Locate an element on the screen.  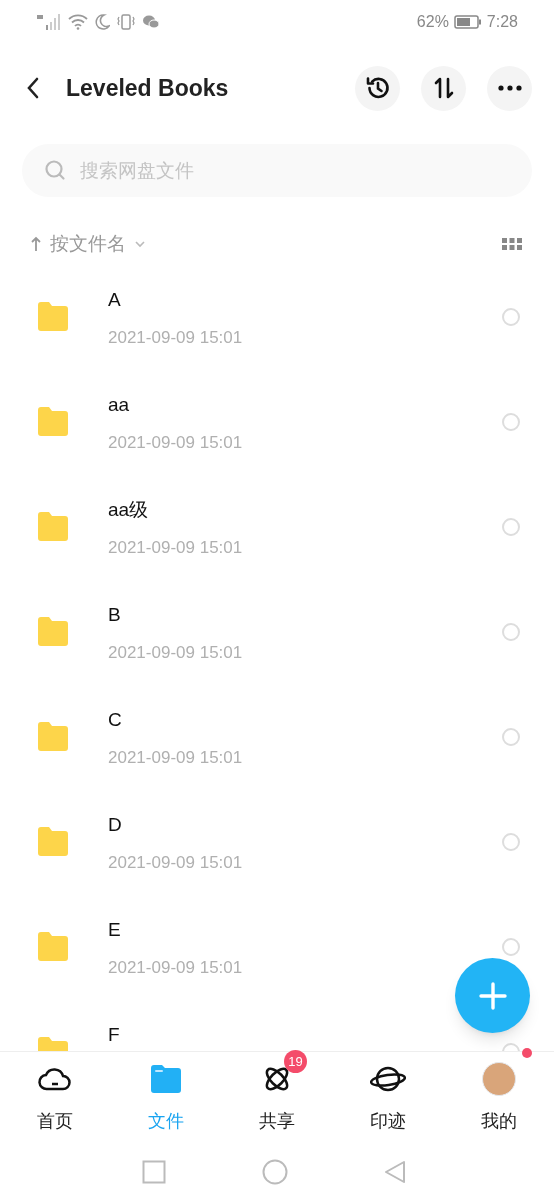
nav-tab: 19 共享 is located at coordinates (277, 1099).